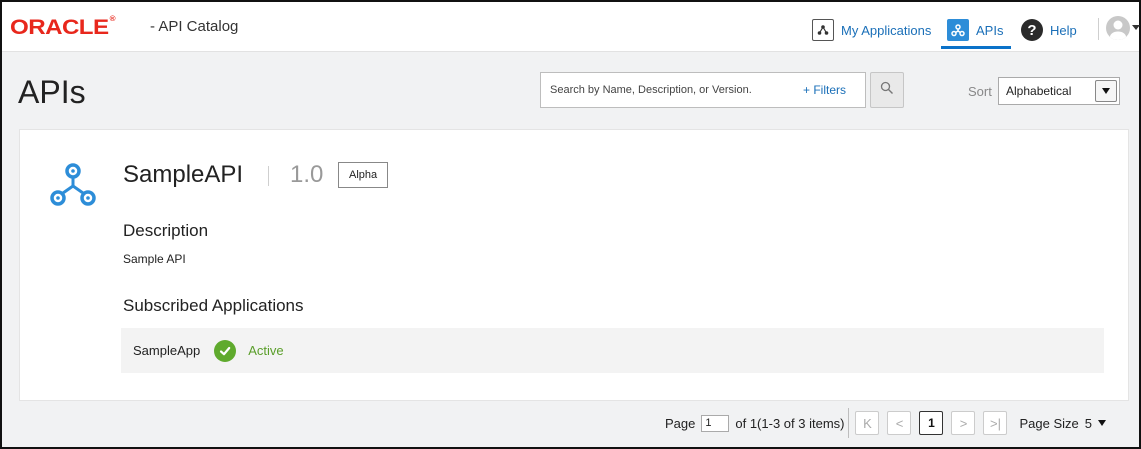 The width and height of the screenshot is (1141, 449). I want to click on logo-text: ORACLE, so click(59, 27).